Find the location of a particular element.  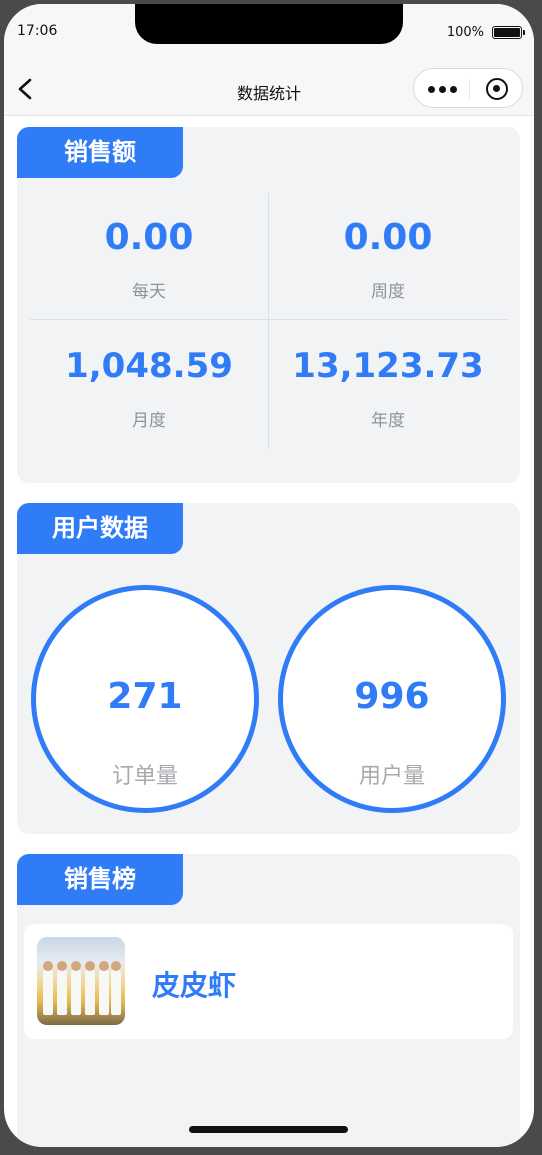

miniprogram-capsule is located at coordinates (468, 88).